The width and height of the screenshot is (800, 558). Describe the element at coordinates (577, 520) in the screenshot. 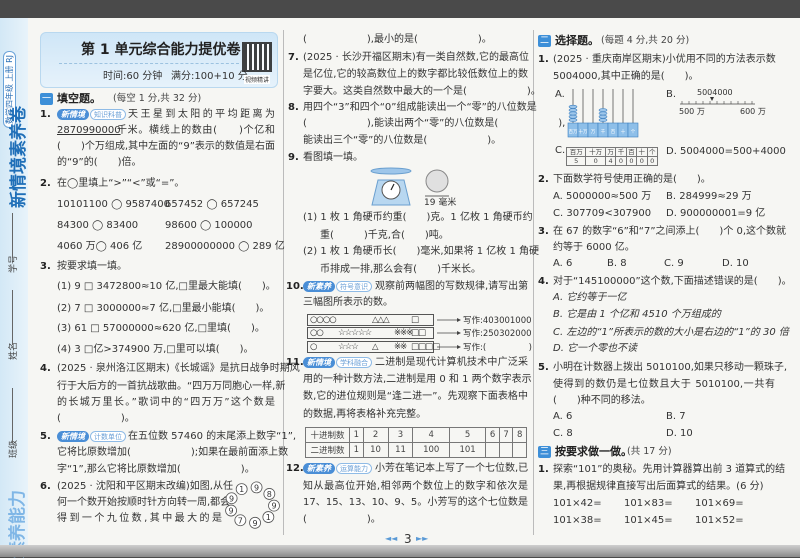

I see `calc-expression: 101×38=` at that location.